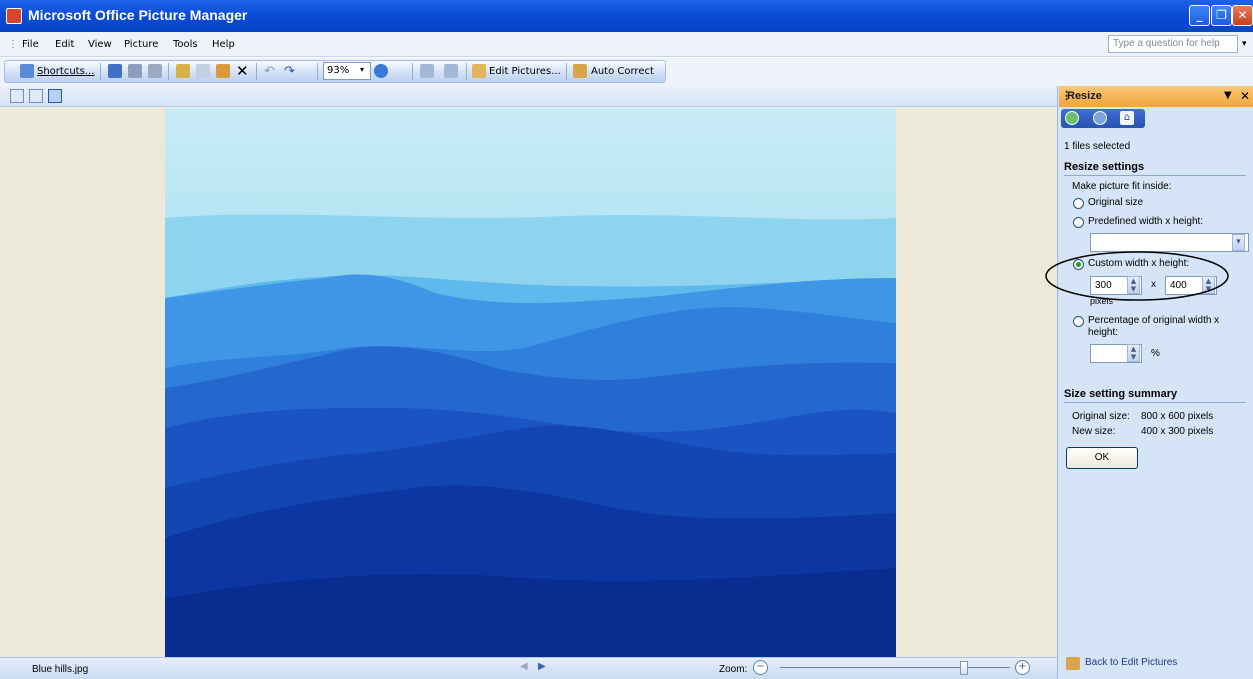 The image size is (1253, 679). Describe the element at coordinates (362, 69) in the screenshot. I see `zoom-dropdown-icon: ▾` at that location.